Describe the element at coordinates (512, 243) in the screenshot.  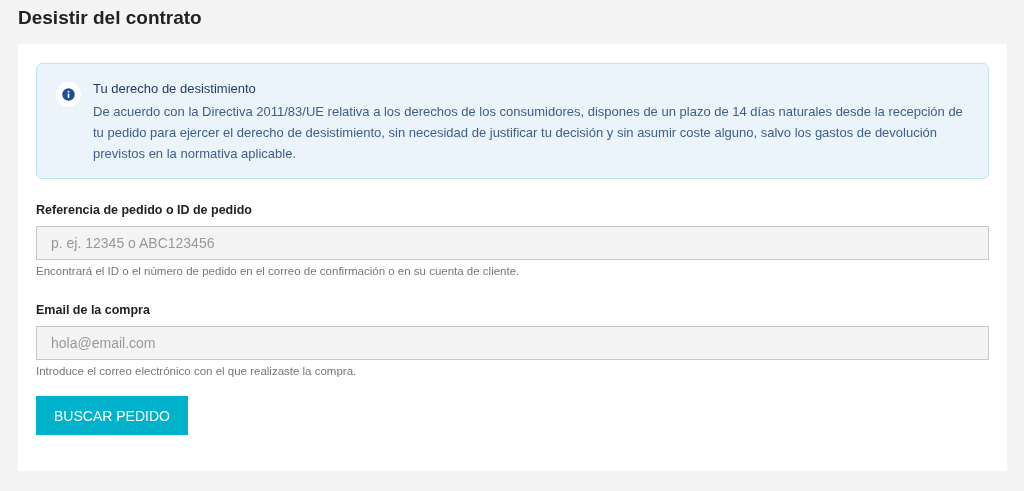
I see `input-field: p. ej. 12345 o ABC123456` at that location.